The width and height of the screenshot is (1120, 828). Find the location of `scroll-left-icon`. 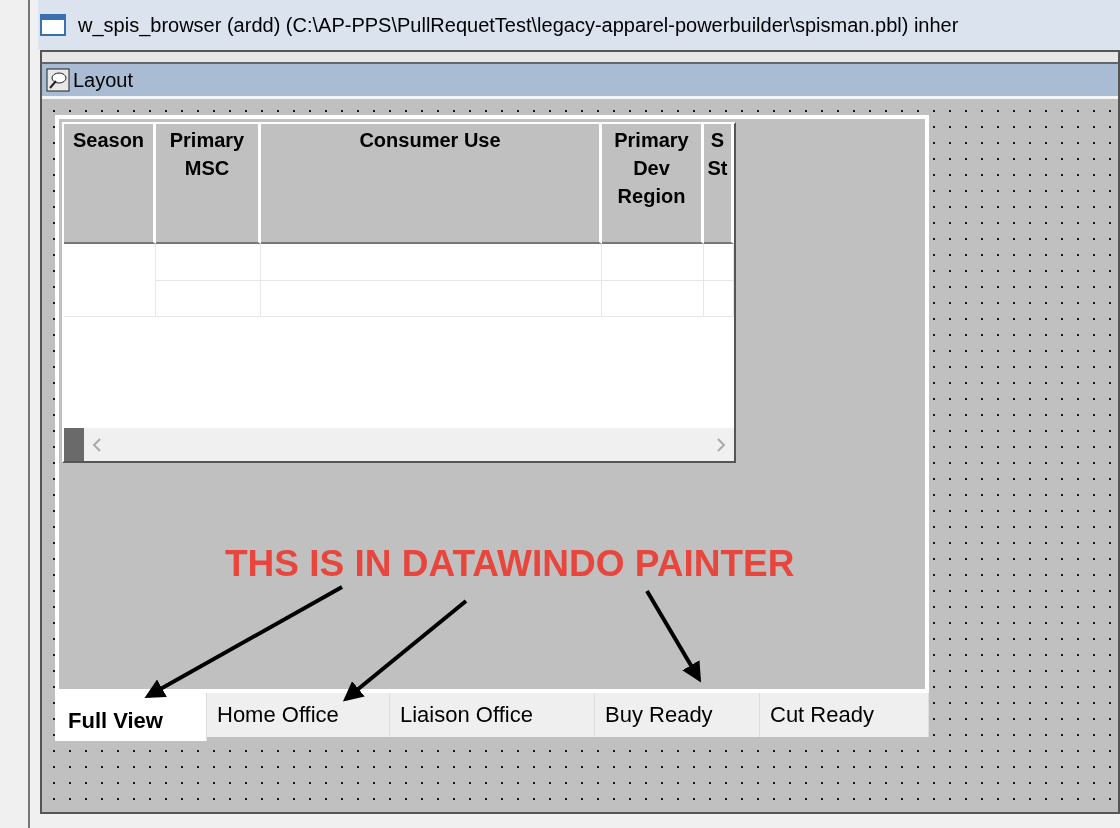

scroll-left-icon is located at coordinates (97, 444).